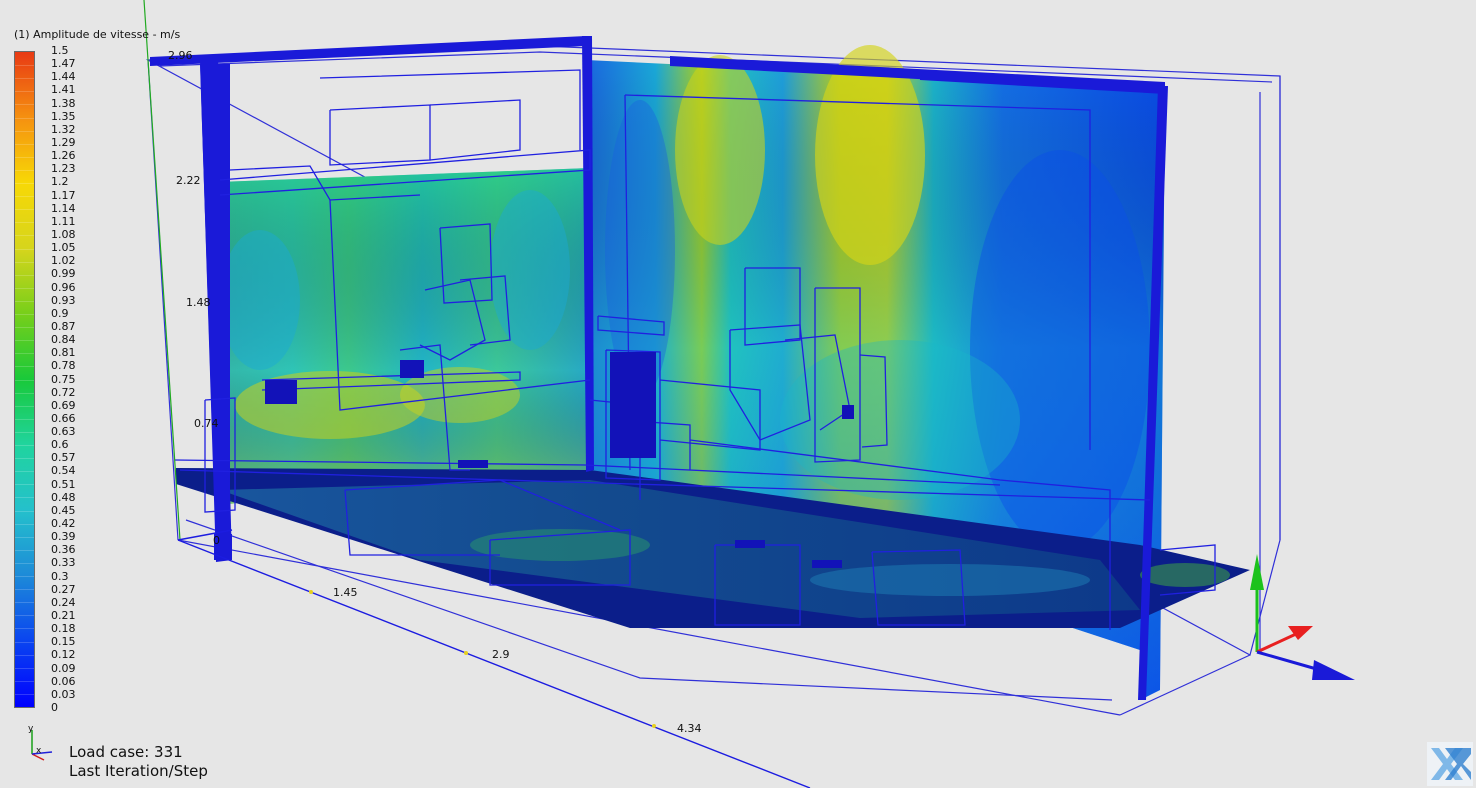 The height and width of the screenshot is (788, 1476). What do you see at coordinates (63, 668) in the screenshot?
I see `legend-tick-label: 0.09` at bounding box center [63, 668].